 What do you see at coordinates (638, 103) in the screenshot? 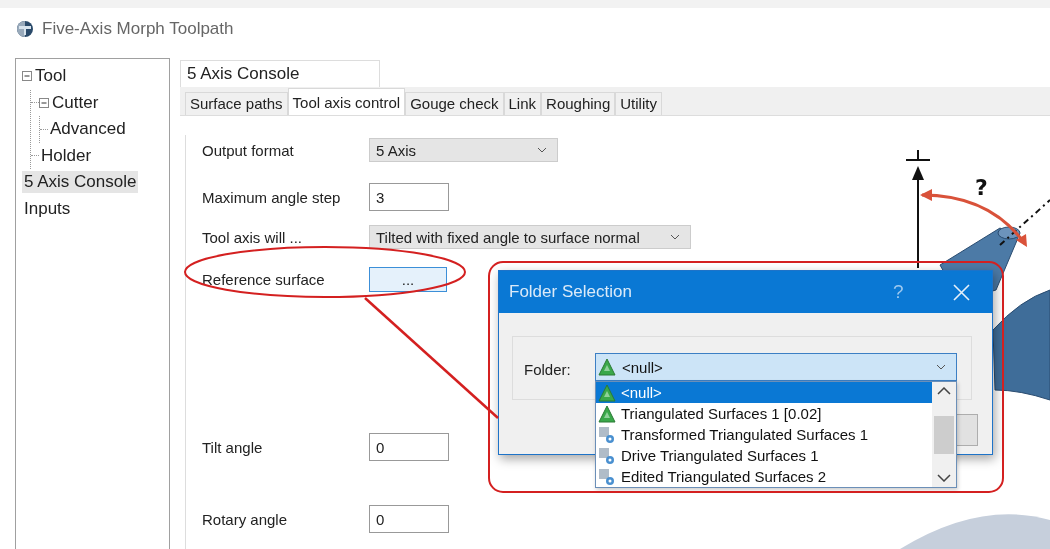
I see `tab: Utility` at bounding box center [638, 103].